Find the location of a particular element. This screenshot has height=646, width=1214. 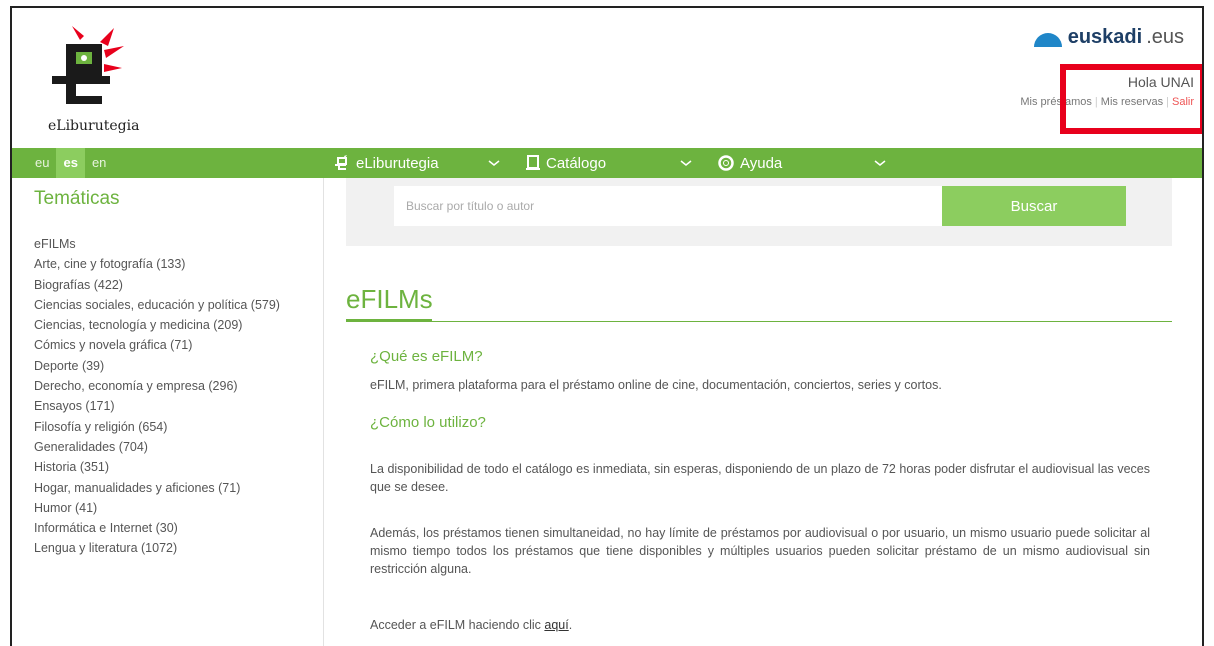

euskadi-arc-icon is located at coordinates (1047, 39).